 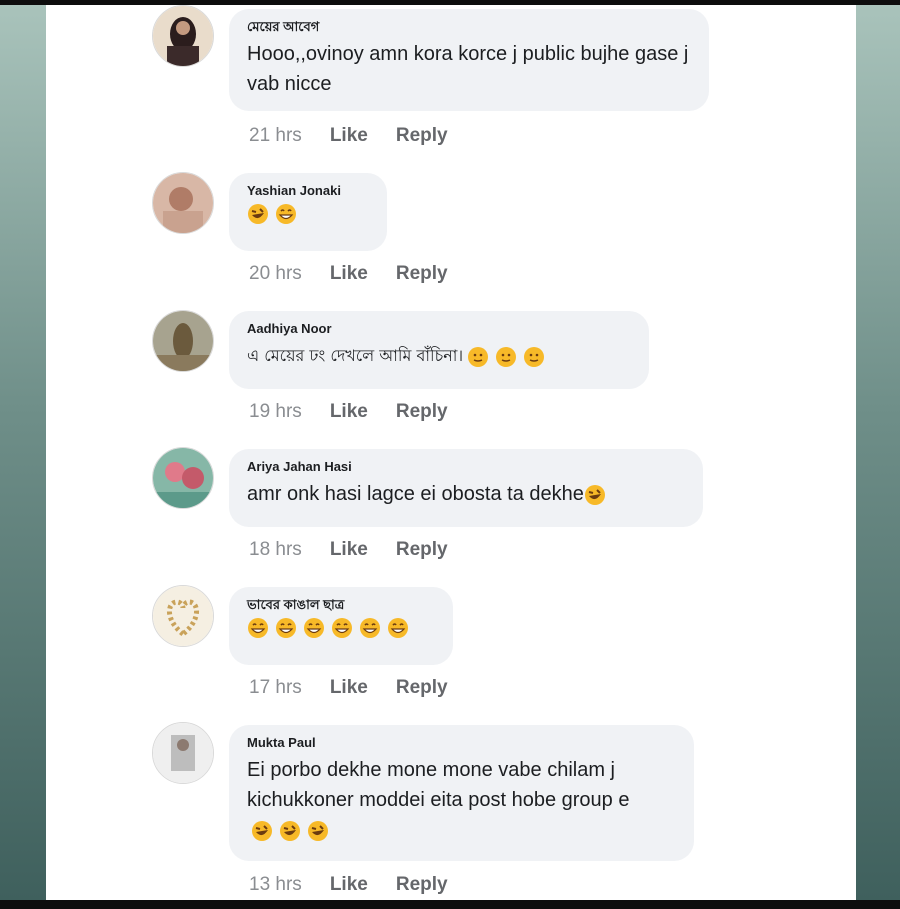 What do you see at coordinates (275, 885) in the screenshot?
I see `comment-time: 13 hrs` at bounding box center [275, 885].